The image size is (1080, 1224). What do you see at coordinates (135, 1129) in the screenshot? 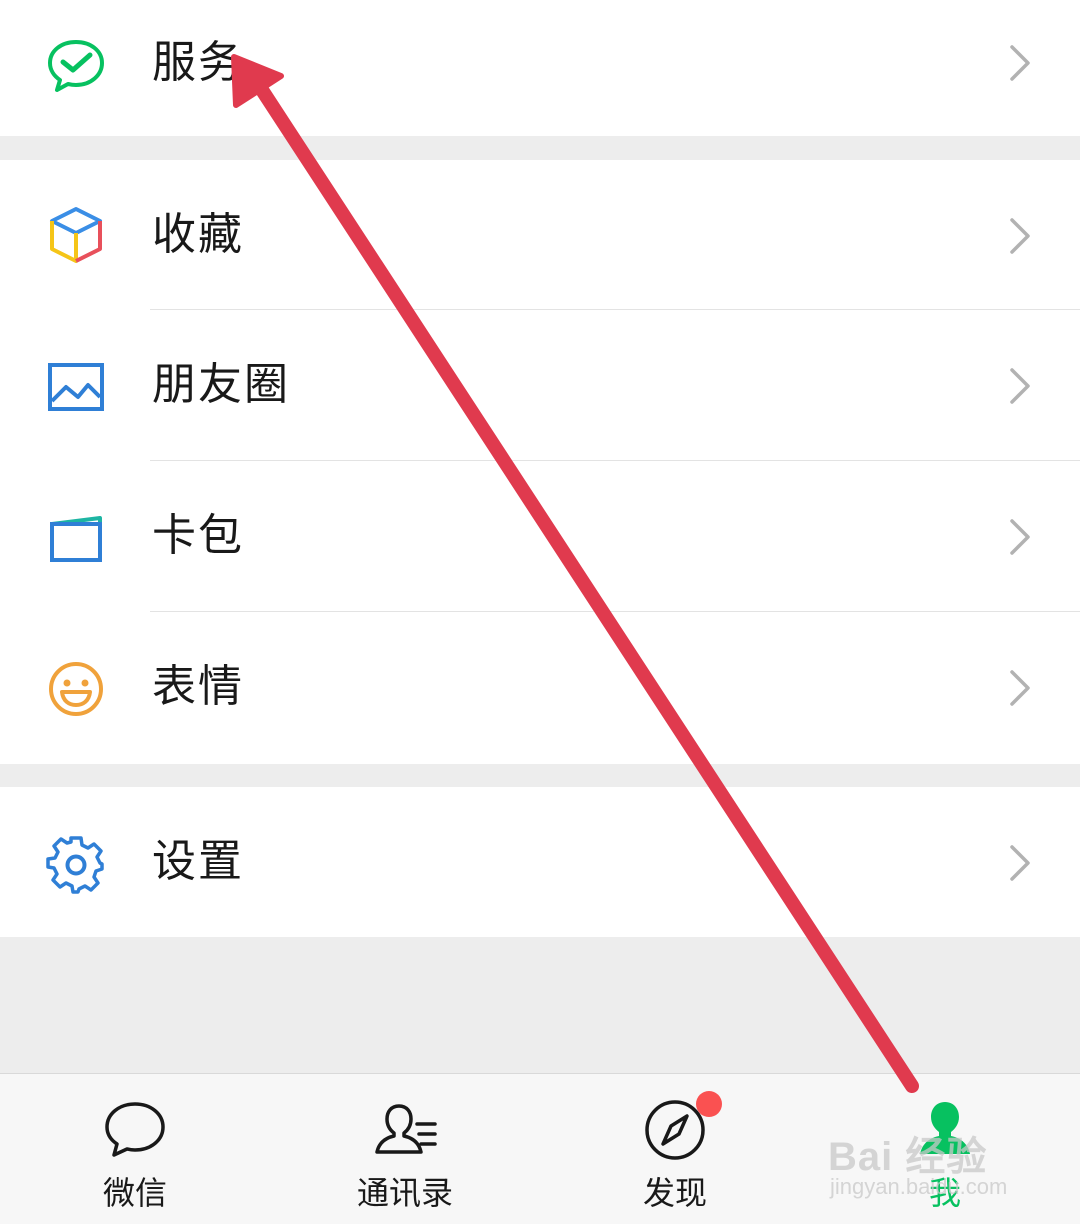
I see `chat-bubble-icon` at bounding box center [135, 1129].